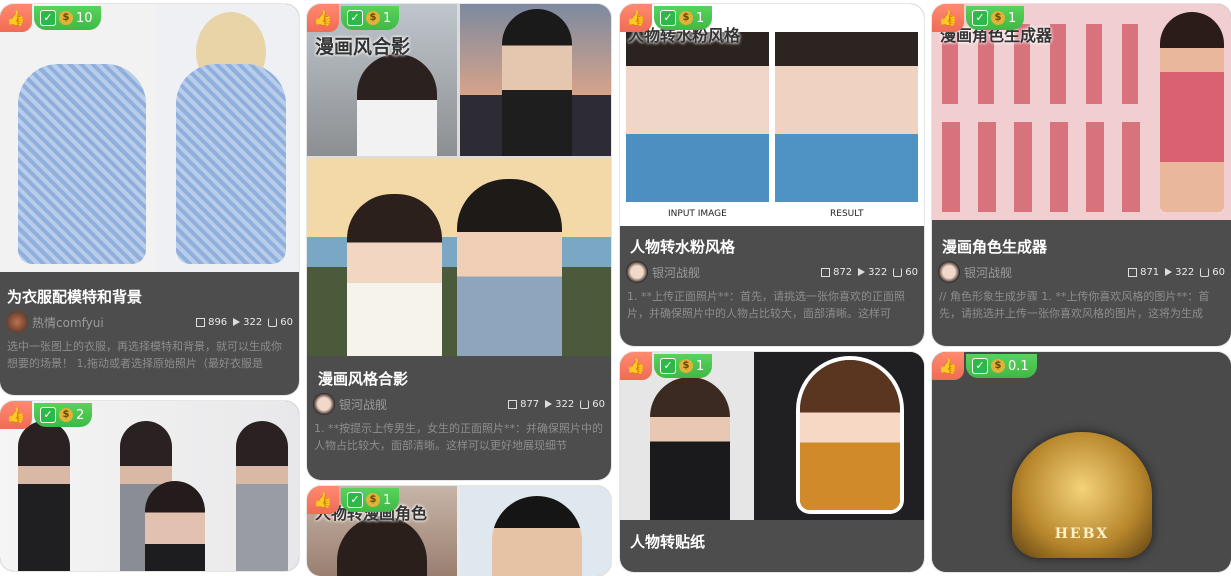 The width and height of the screenshot is (1231, 576). What do you see at coordinates (1150, 272) in the screenshot?
I see `views-count: 871` at bounding box center [1150, 272].